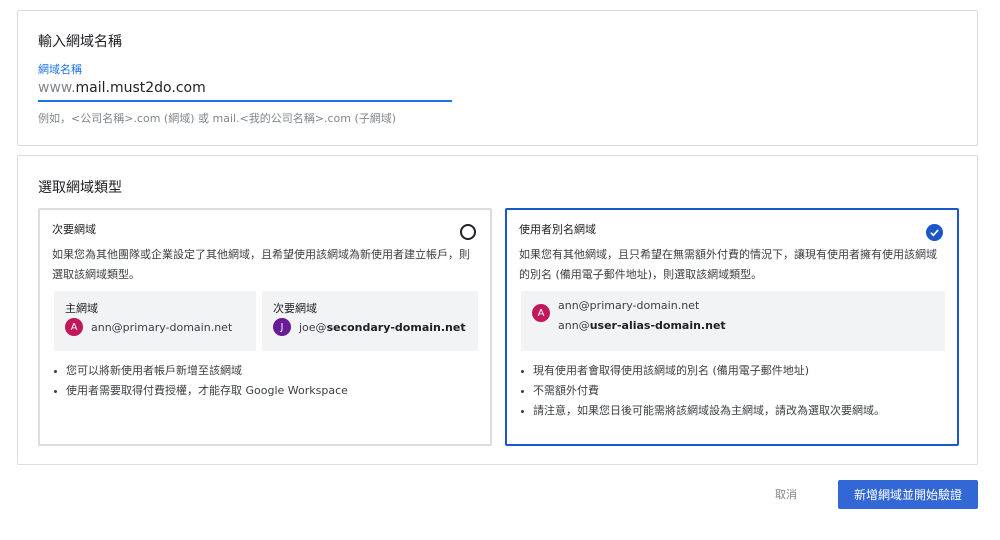 This screenshot has height=540, width=1000. Describe the element at coordinates (74, 229) in the screenshot. I see `option-title: 次要網域` at that location.